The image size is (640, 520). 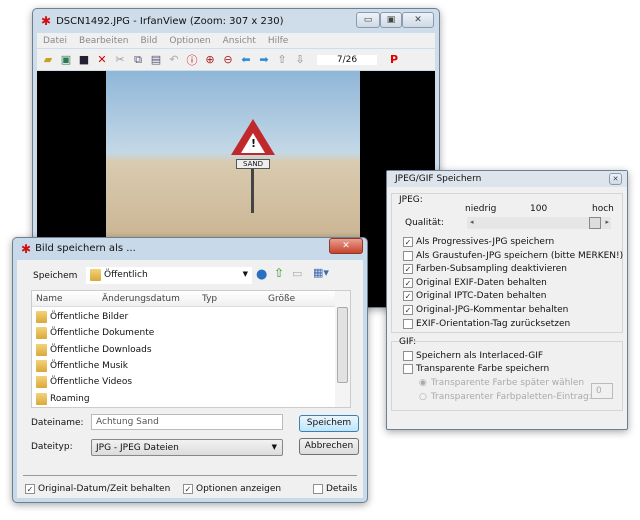 What do you see at coordinates (602, 391) in the screenshot?
I see `palette-entry-input: 0` at bounding box center [602, 391].